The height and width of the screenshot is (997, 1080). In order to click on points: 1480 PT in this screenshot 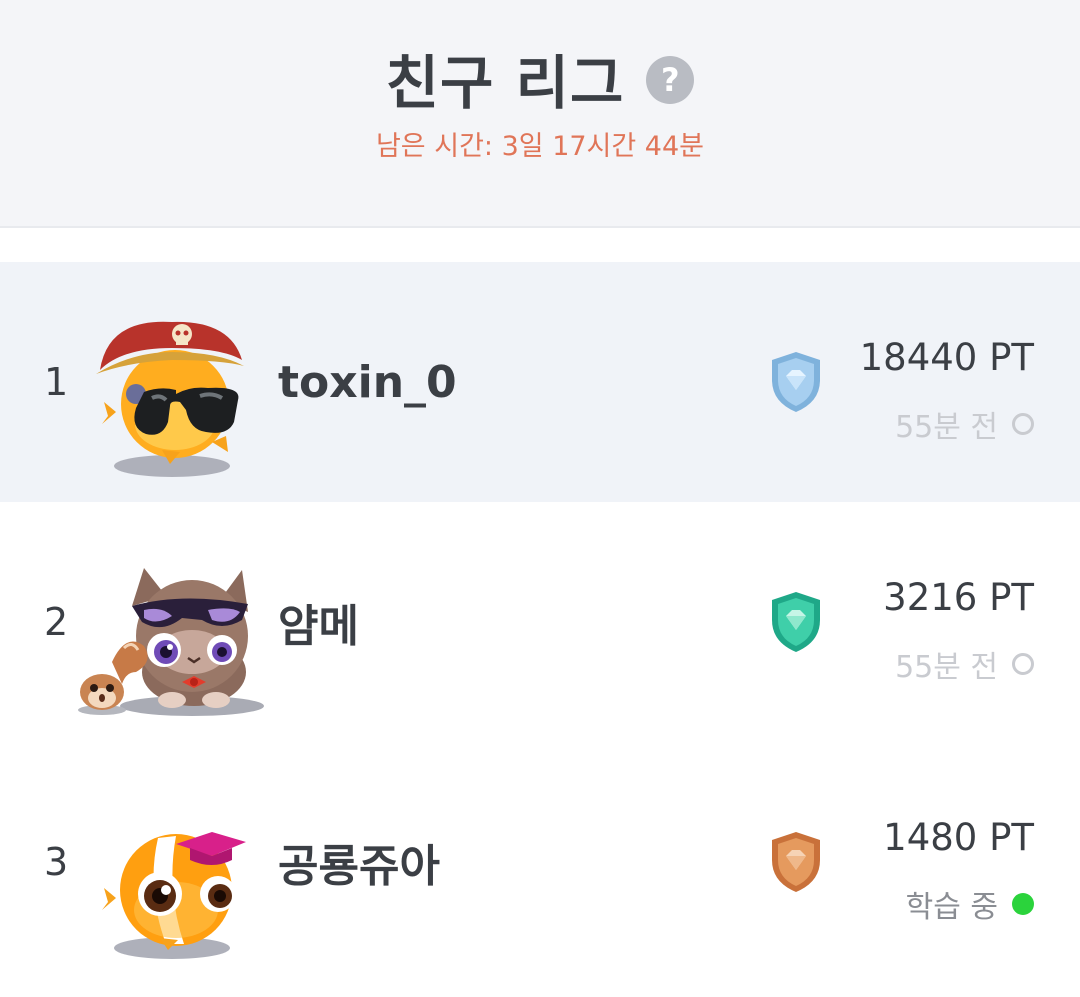, I will do `click(958, 837)`.